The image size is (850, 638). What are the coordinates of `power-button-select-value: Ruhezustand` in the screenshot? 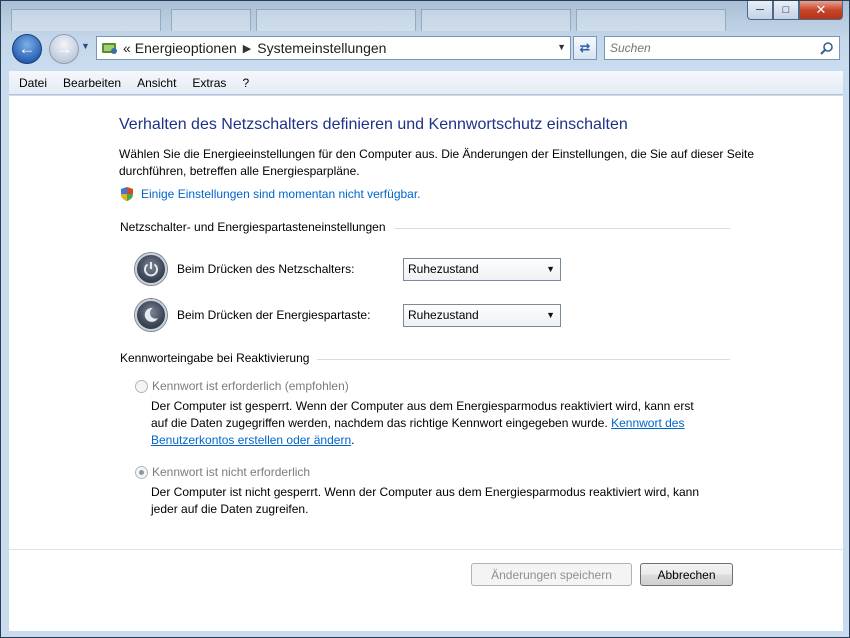 It's located at (443, 269).